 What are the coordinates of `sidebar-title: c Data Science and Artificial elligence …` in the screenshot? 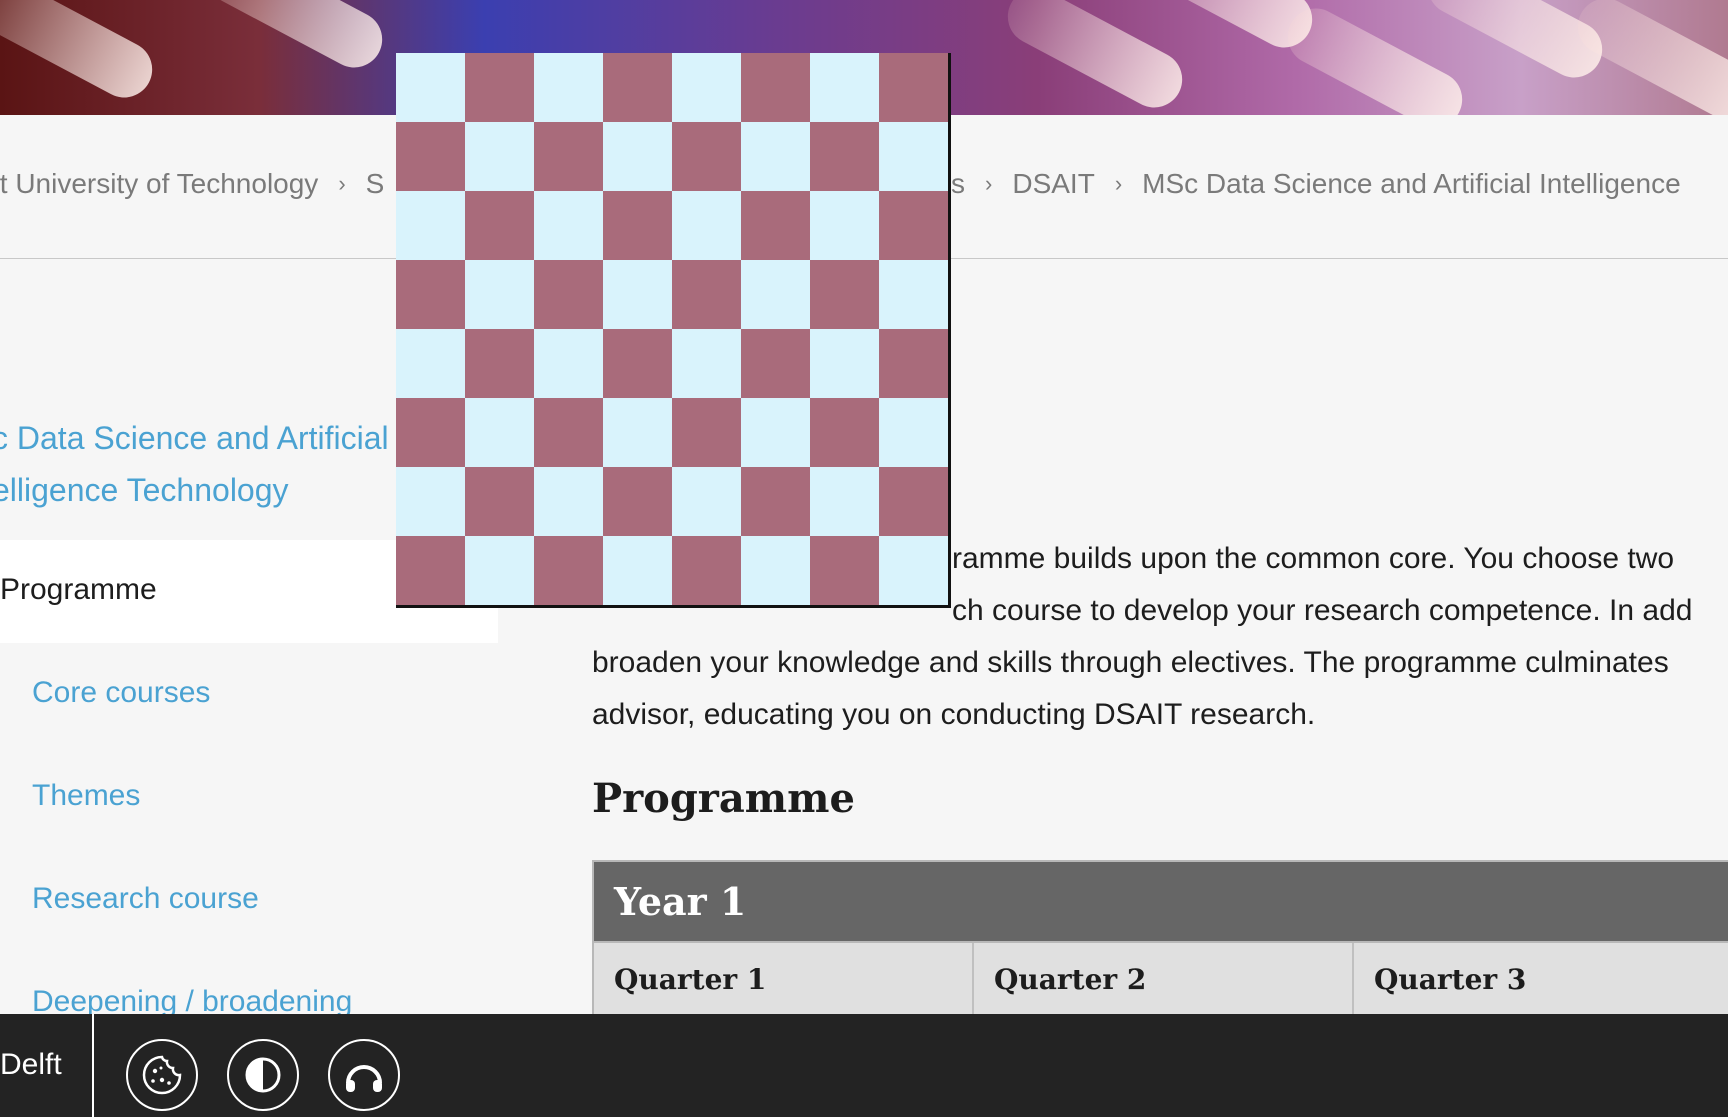 It's located at (206, 464).